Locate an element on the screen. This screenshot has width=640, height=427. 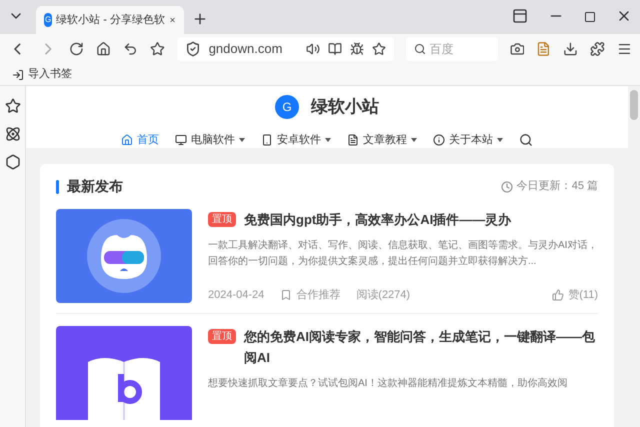
download-icon is located at coordinates (570, 49).